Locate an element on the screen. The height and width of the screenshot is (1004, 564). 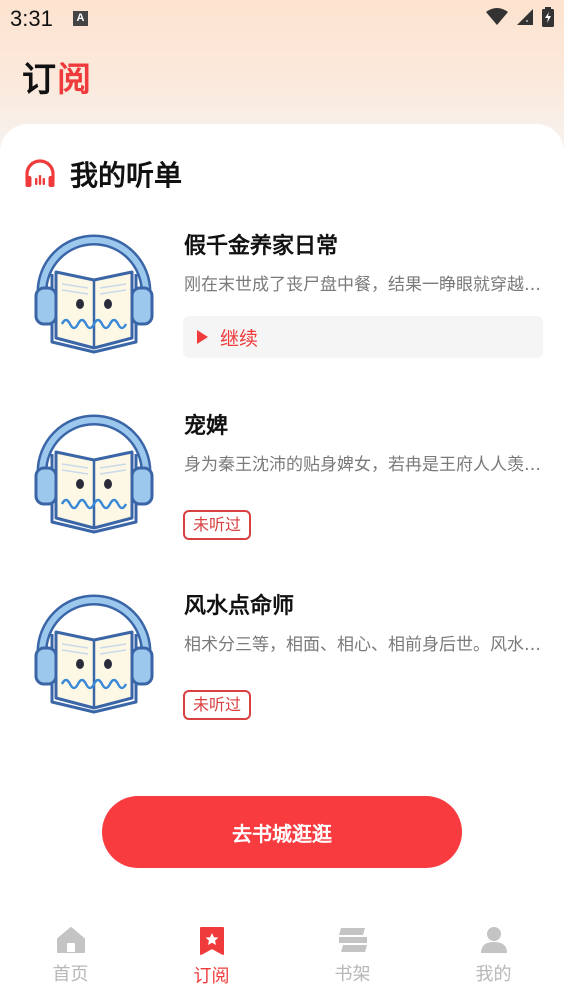
page-title: 订阅 is located at coordinates (57, 76).